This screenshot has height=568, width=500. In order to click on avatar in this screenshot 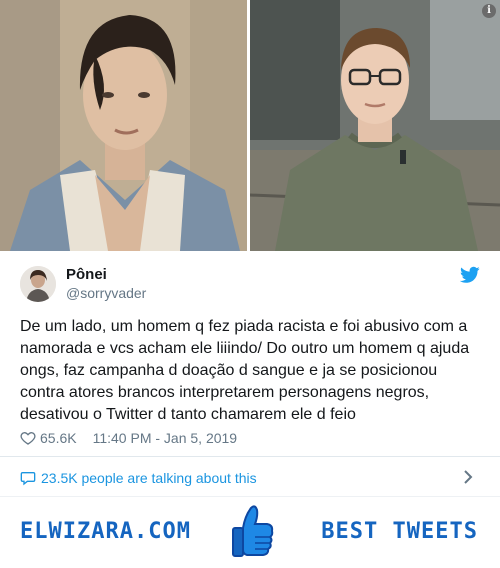, I will do `click(38, 284)`.